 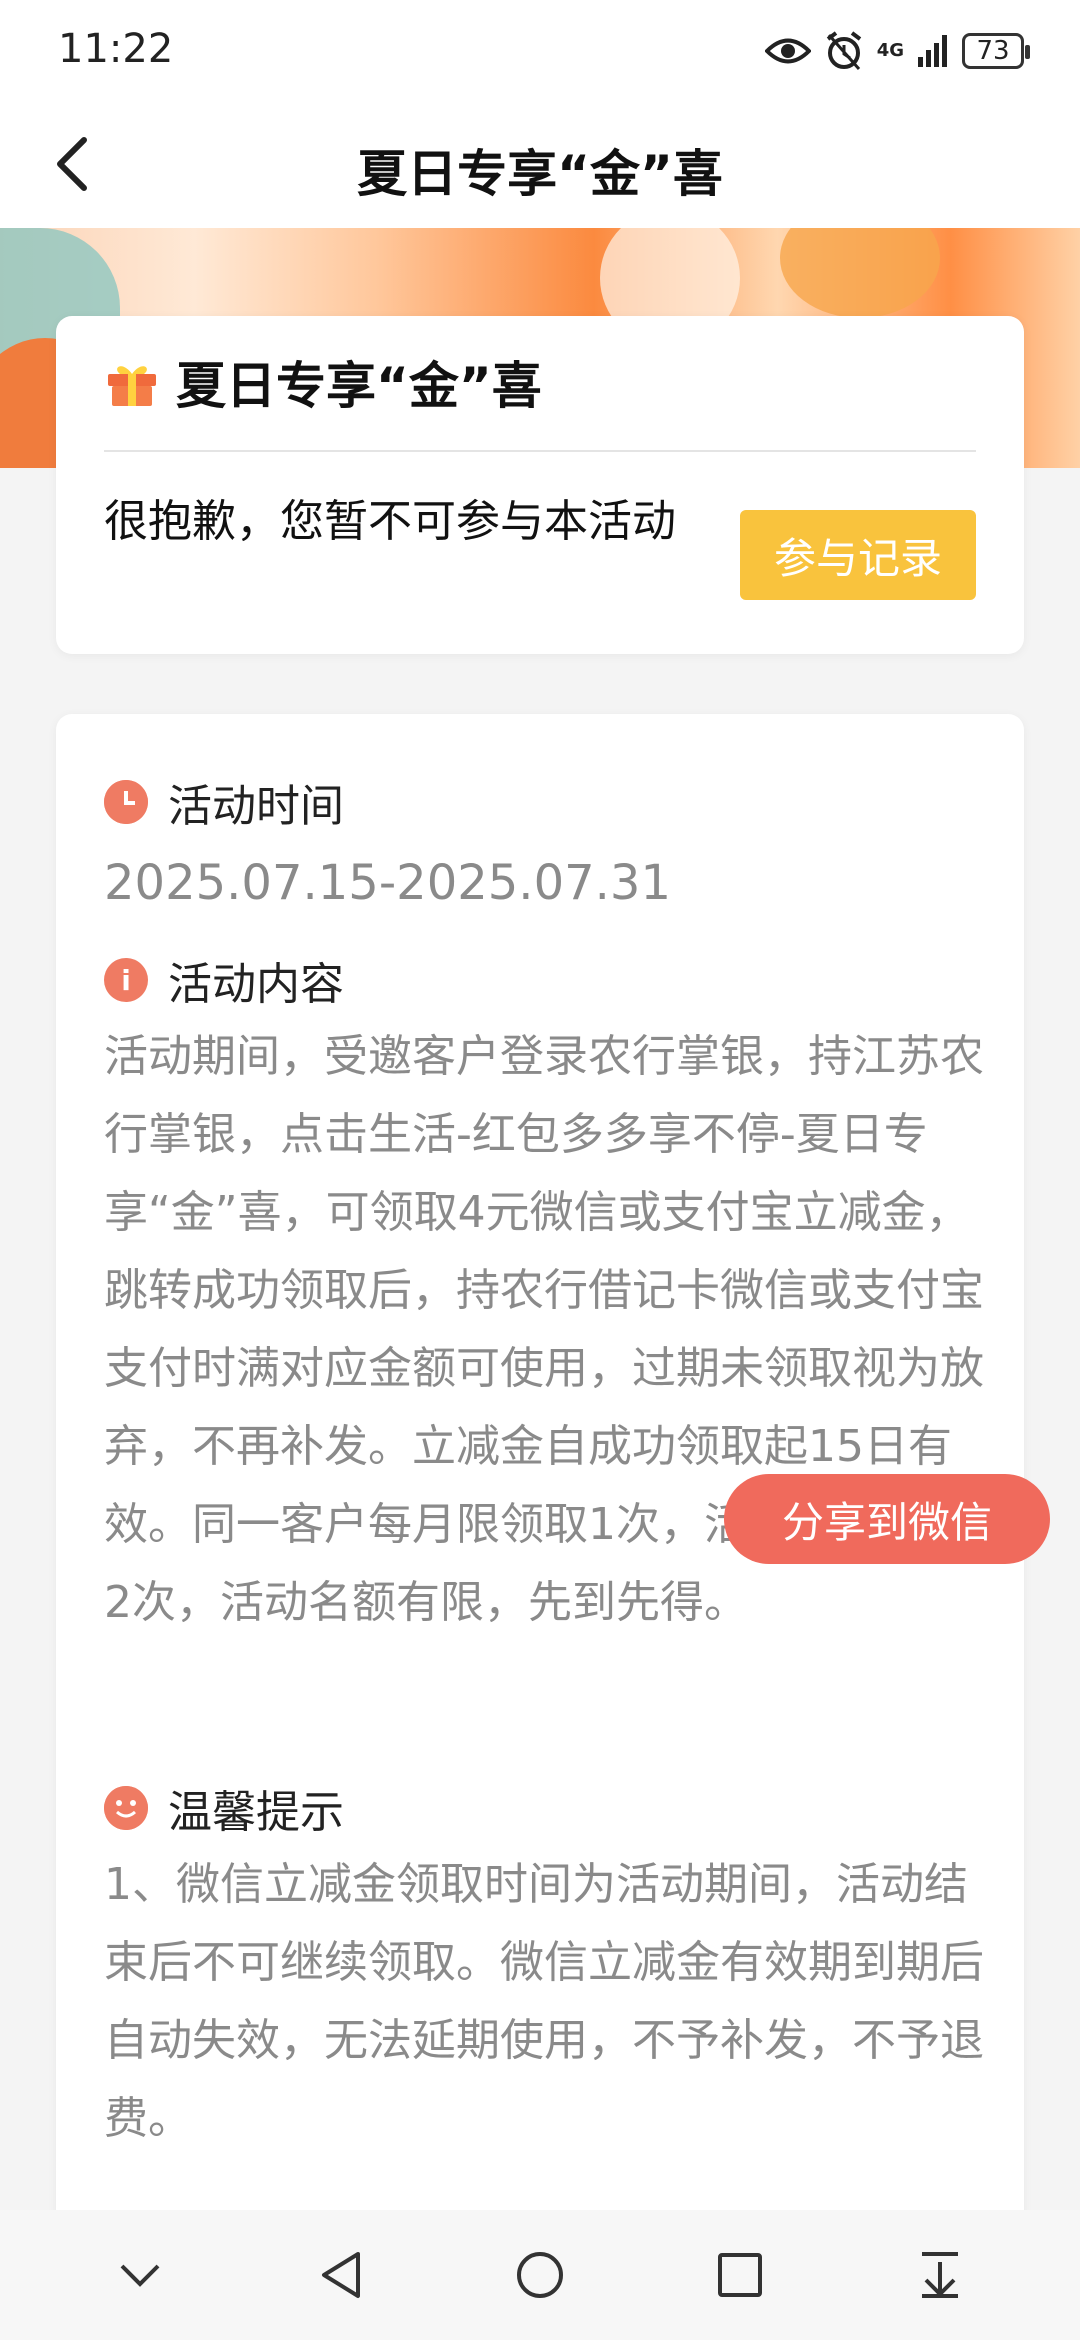 I want to click on status-time: 11:22, so click(x=116, y=49).